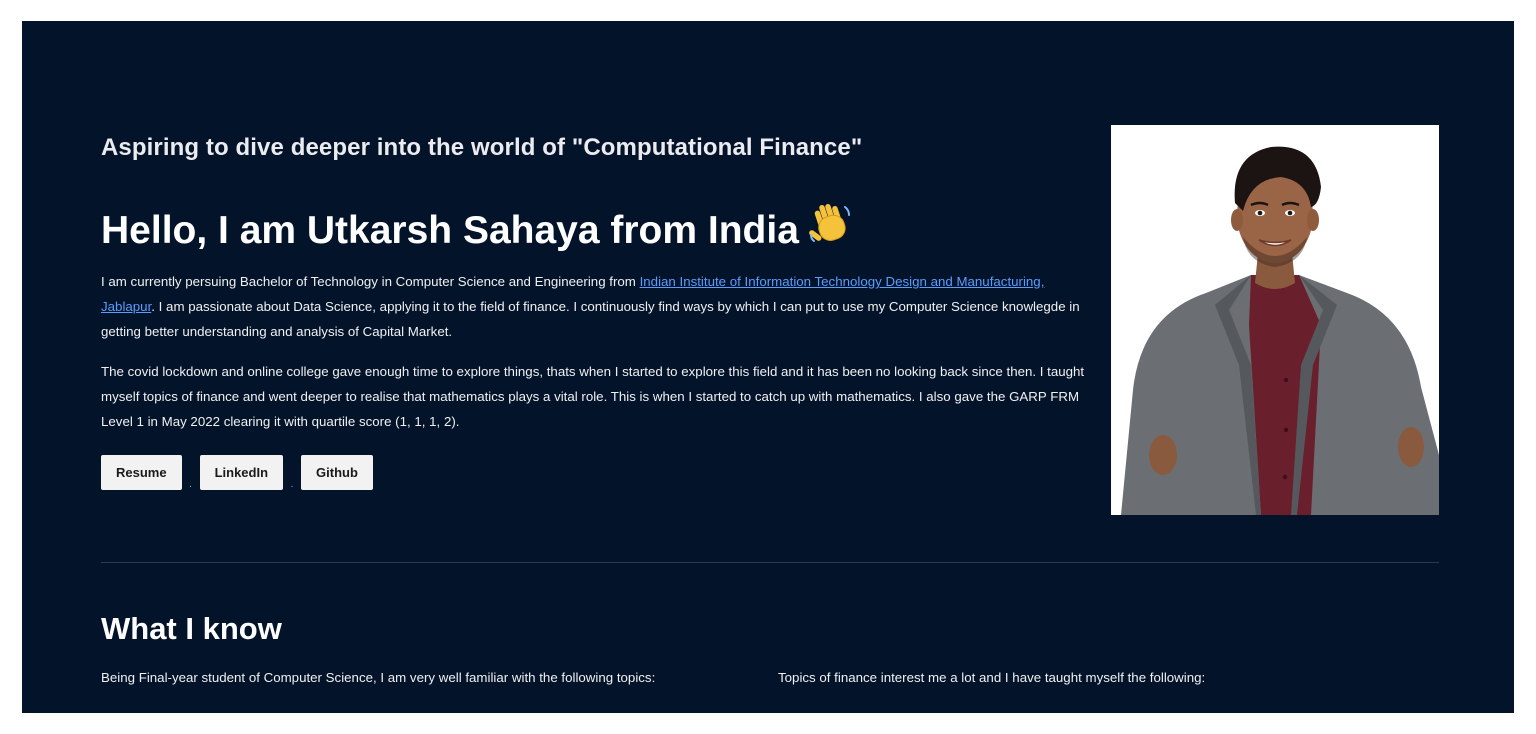  What do you see at coordinates (141, 472) in the screenshot?
I see `resume-button: Resume` at bounding box center [141, 472].